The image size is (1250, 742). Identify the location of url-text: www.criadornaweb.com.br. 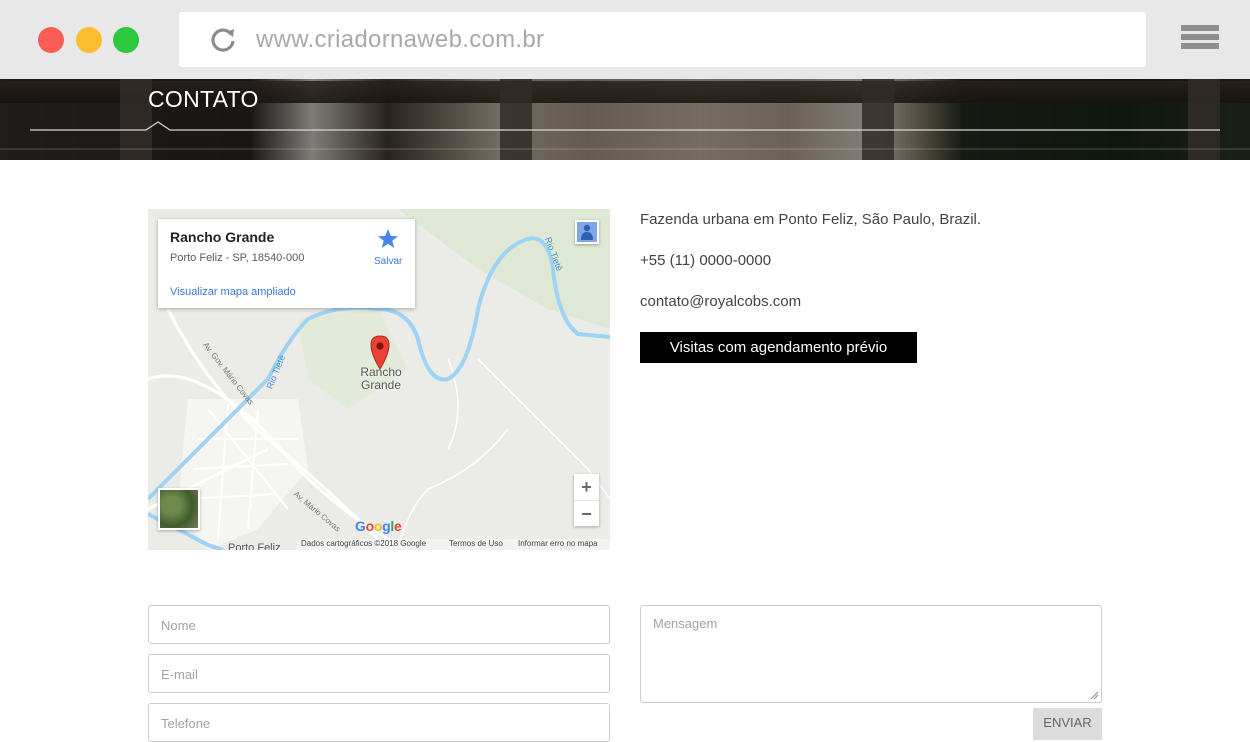
(400, 40).